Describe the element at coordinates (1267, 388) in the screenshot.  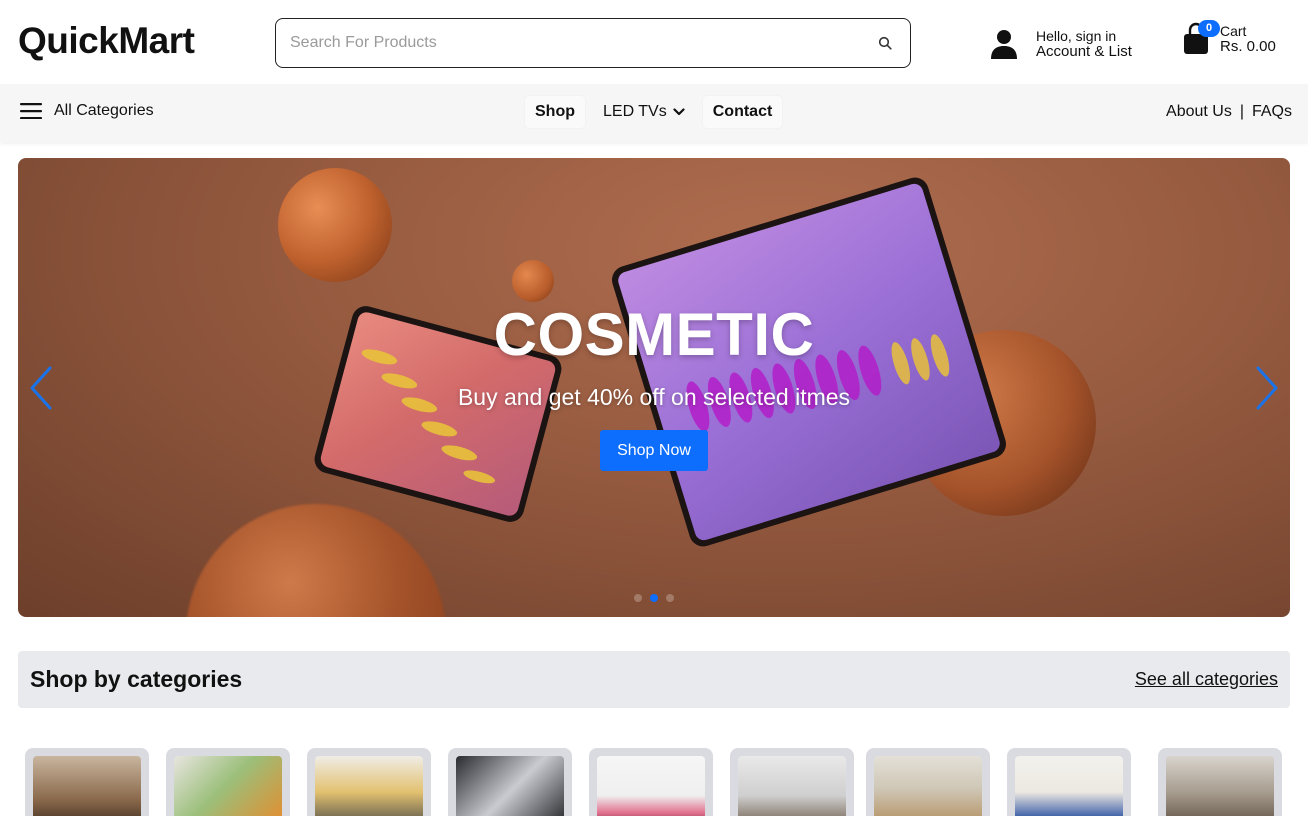
I see `carousel-next-arrow-icon` at that location.